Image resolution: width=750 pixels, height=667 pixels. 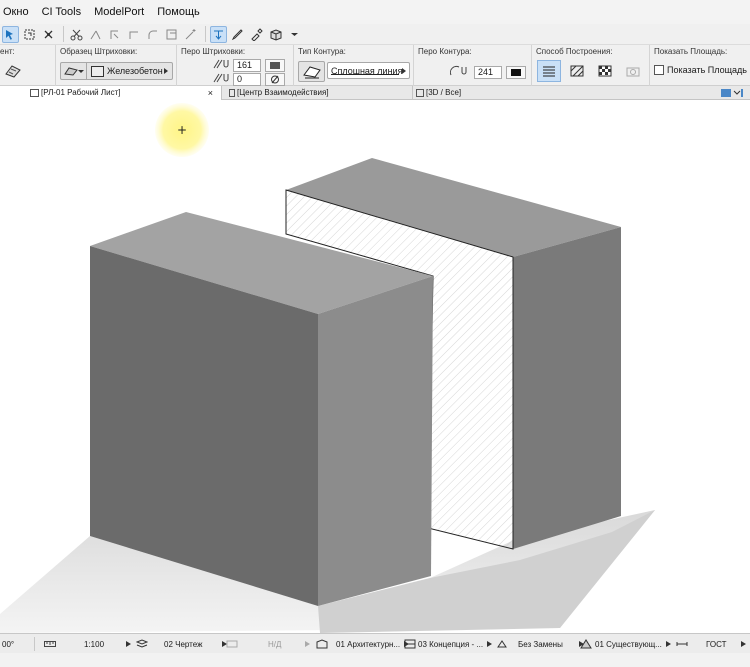 I want to click on layers-icon, so click(x=142, y=643).